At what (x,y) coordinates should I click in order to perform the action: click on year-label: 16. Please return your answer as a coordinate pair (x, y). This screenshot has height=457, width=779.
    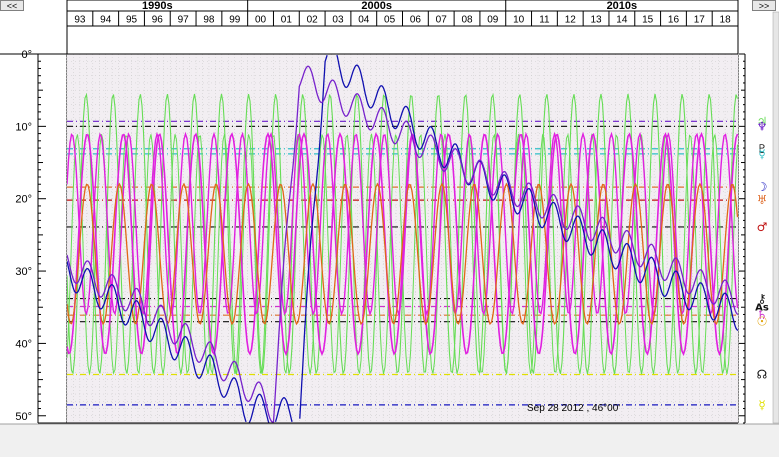
    Looking at the image, I should click on (674, 20).